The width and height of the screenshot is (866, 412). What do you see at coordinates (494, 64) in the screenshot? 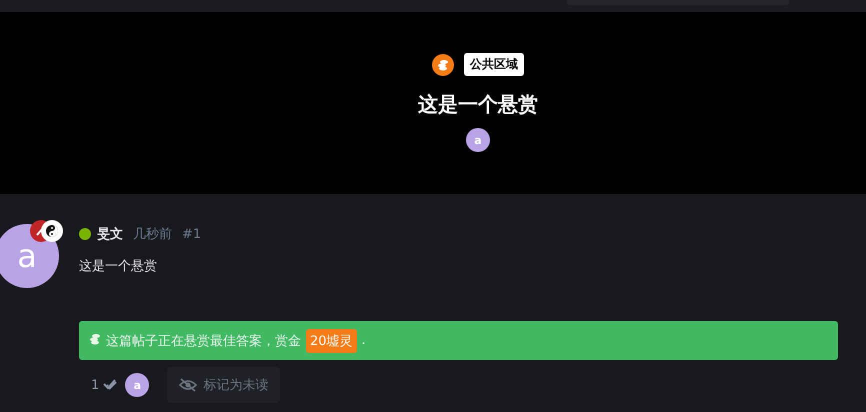
I see `tag: 公共区域` at bounding box center [494, 64].